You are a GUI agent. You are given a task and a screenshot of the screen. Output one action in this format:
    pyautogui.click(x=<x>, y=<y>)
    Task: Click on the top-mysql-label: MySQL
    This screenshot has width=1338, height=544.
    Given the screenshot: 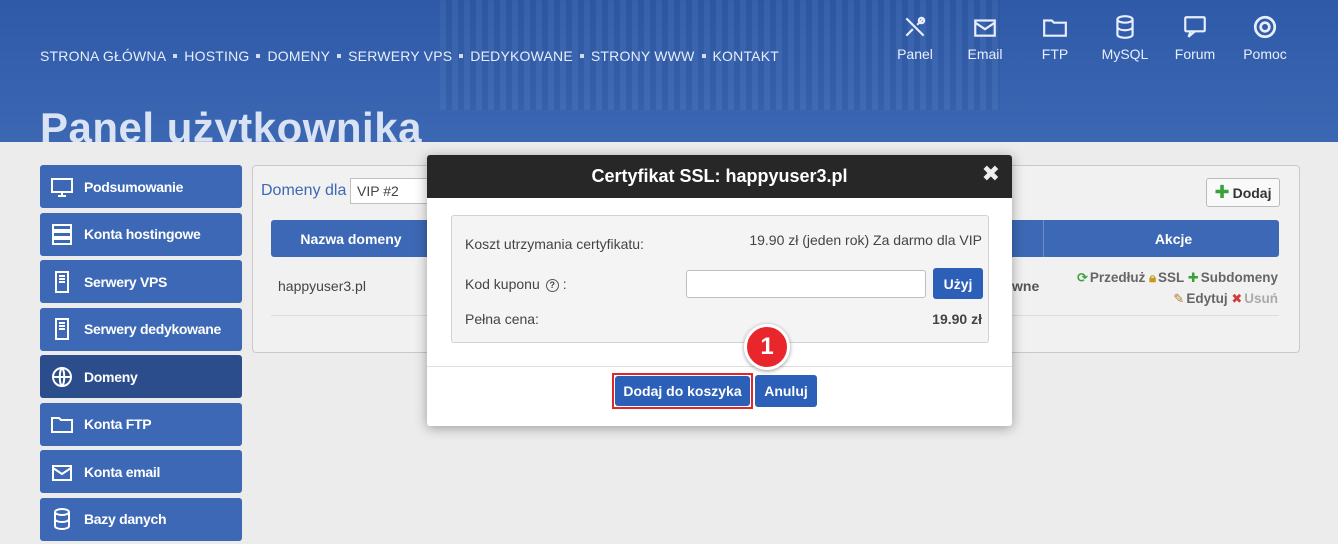 What is the action you would take?
    pyautogui.click(x=1125, y=54)
    